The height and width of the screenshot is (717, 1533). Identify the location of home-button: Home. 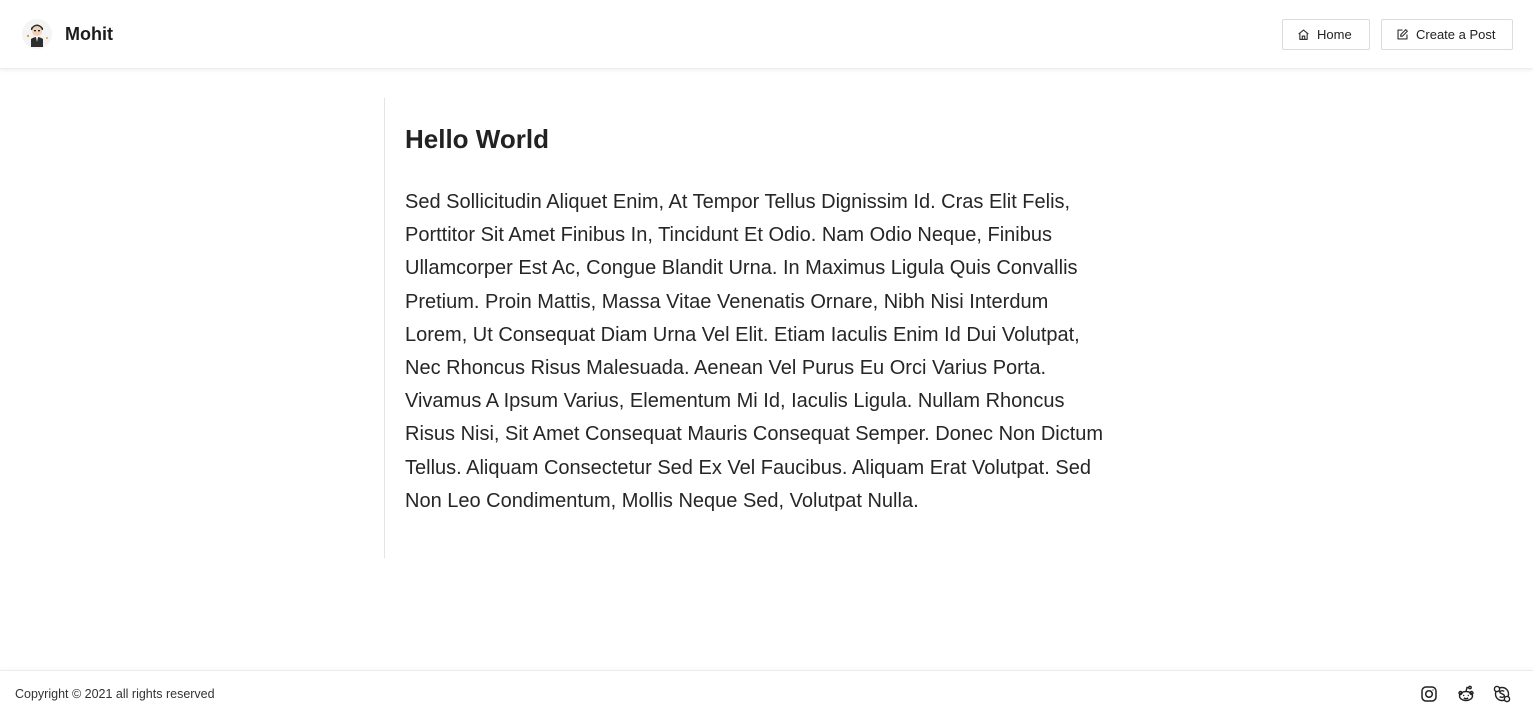
(1326, 34).